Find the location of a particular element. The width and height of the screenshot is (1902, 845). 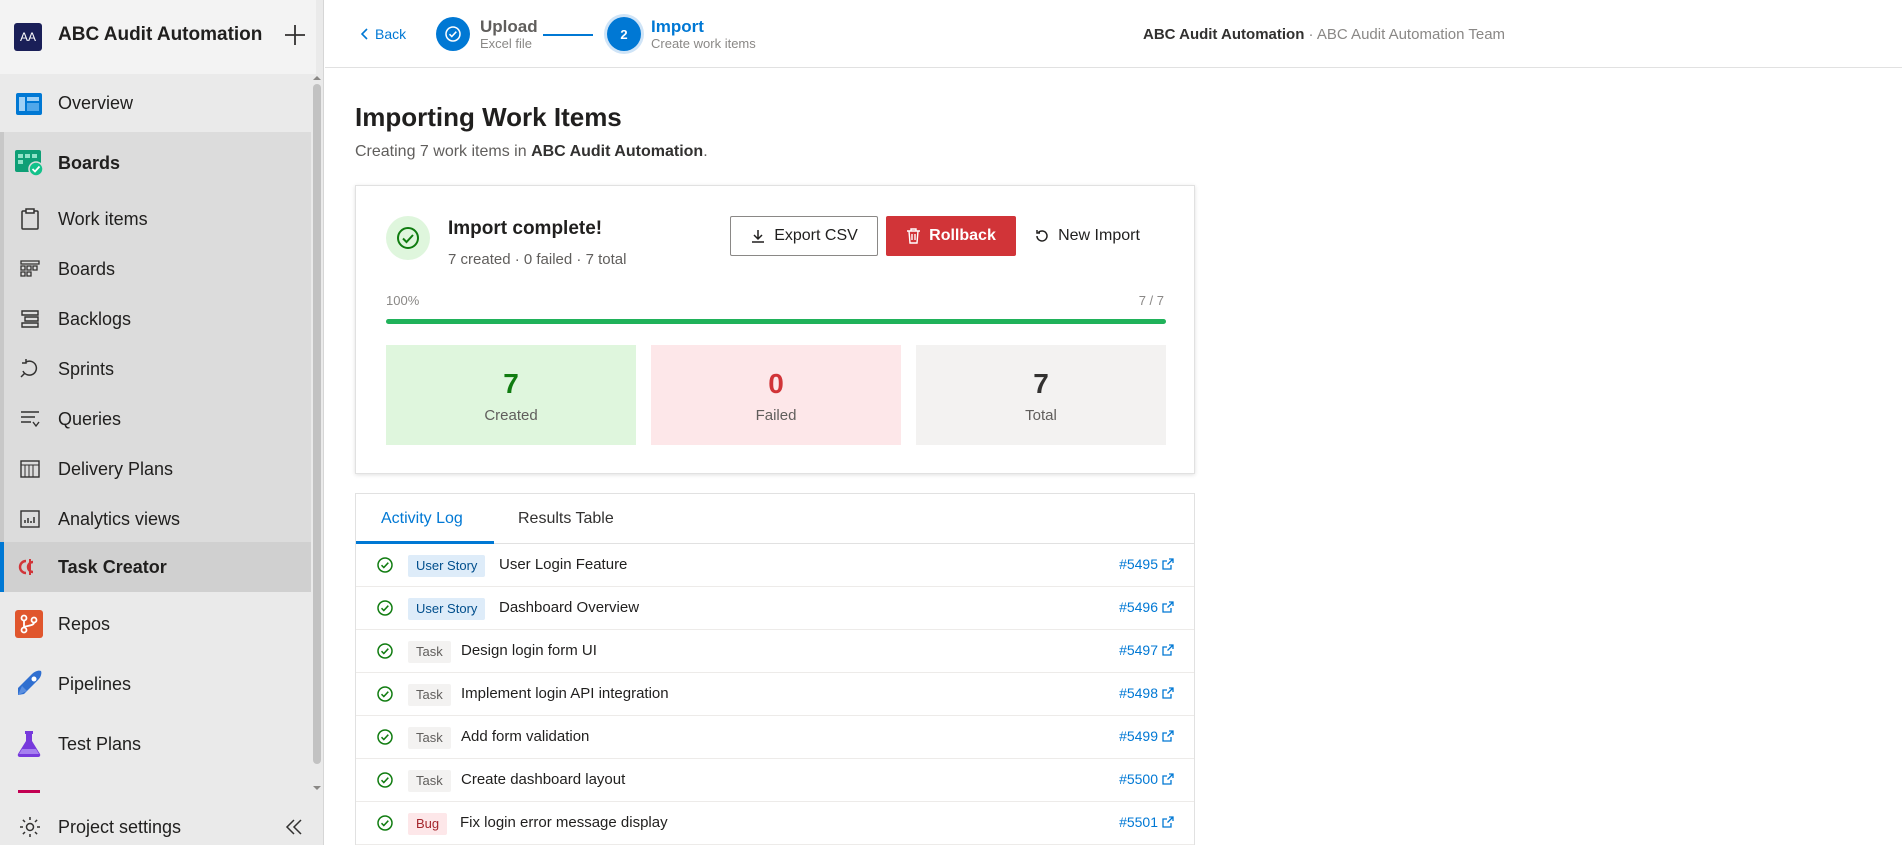

org-name: ABC Audit Automation is located at coordinates (160, 35).